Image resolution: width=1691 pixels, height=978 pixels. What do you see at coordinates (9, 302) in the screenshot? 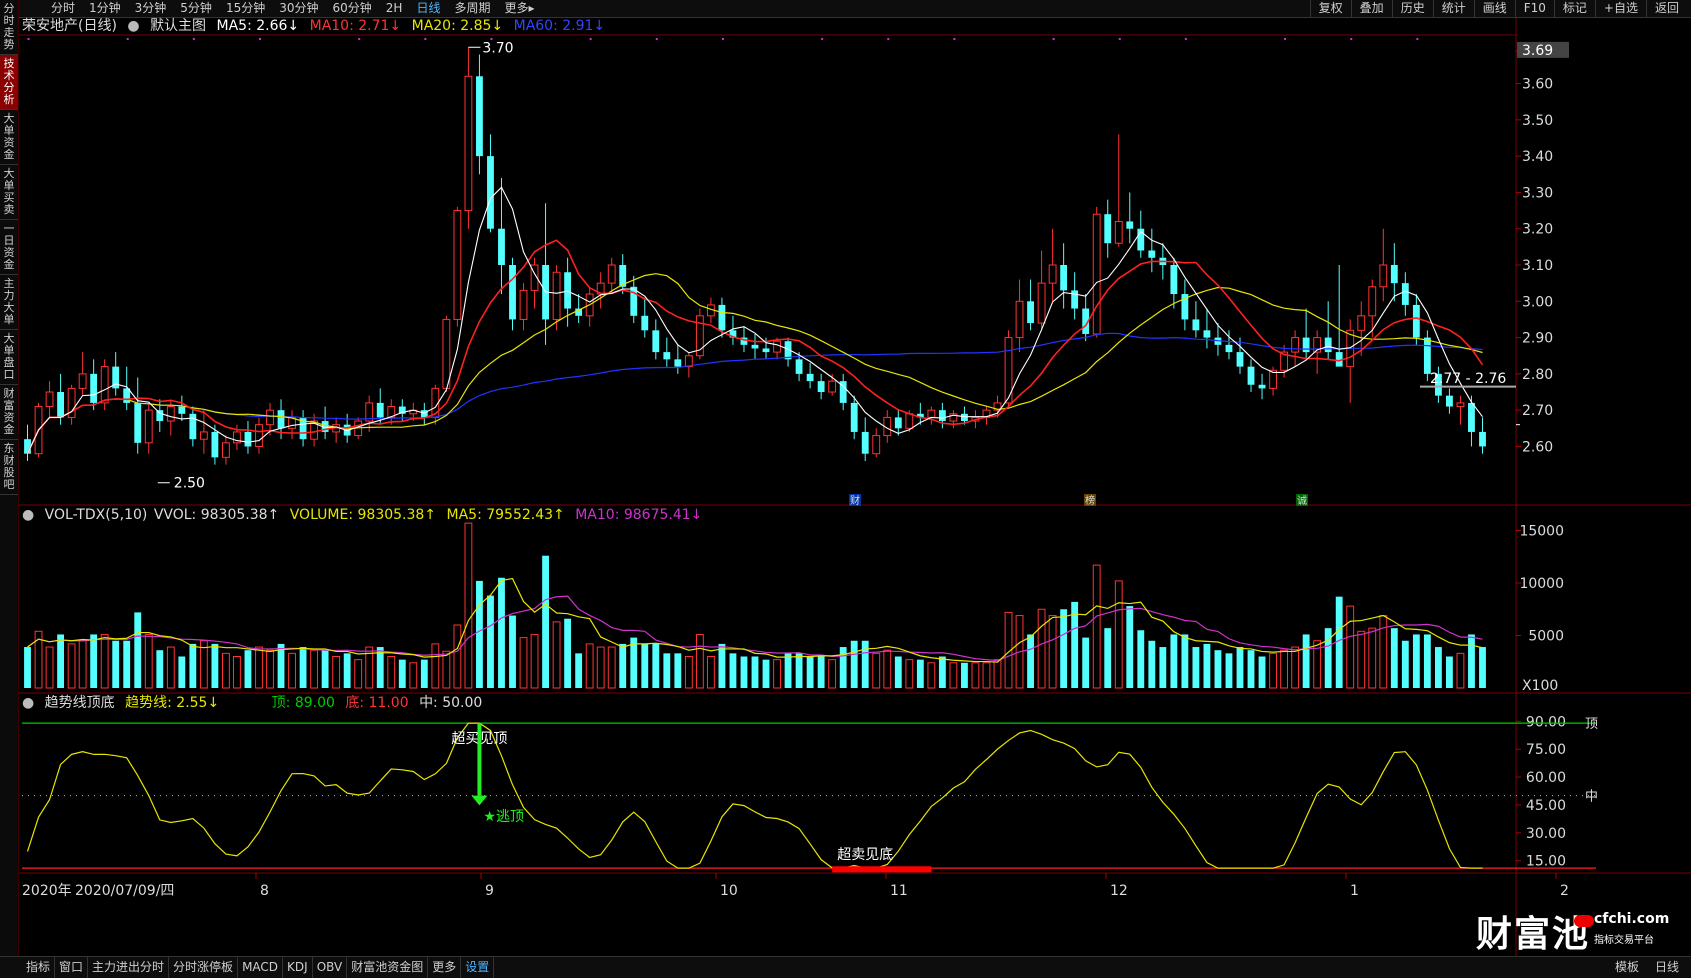
I see `sidebar-item-5: 主力大单` at bounding box center [9, 302].